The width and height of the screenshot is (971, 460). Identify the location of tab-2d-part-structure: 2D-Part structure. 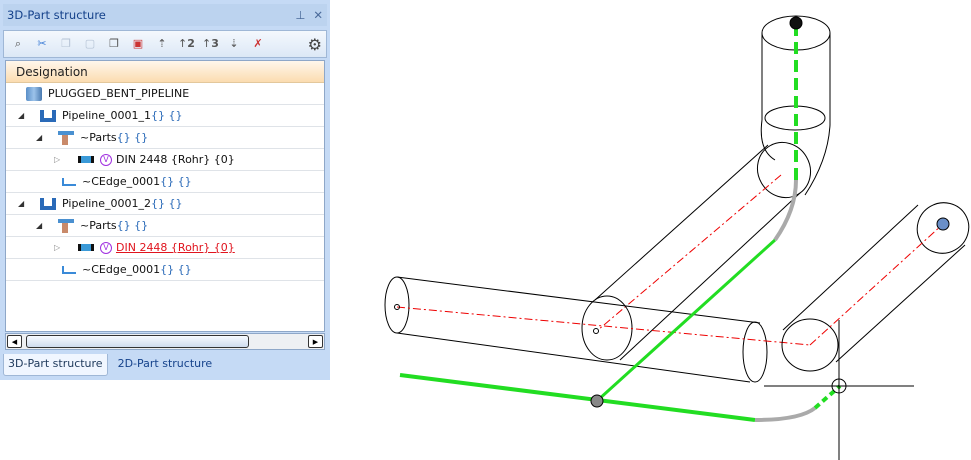
(165, 365).